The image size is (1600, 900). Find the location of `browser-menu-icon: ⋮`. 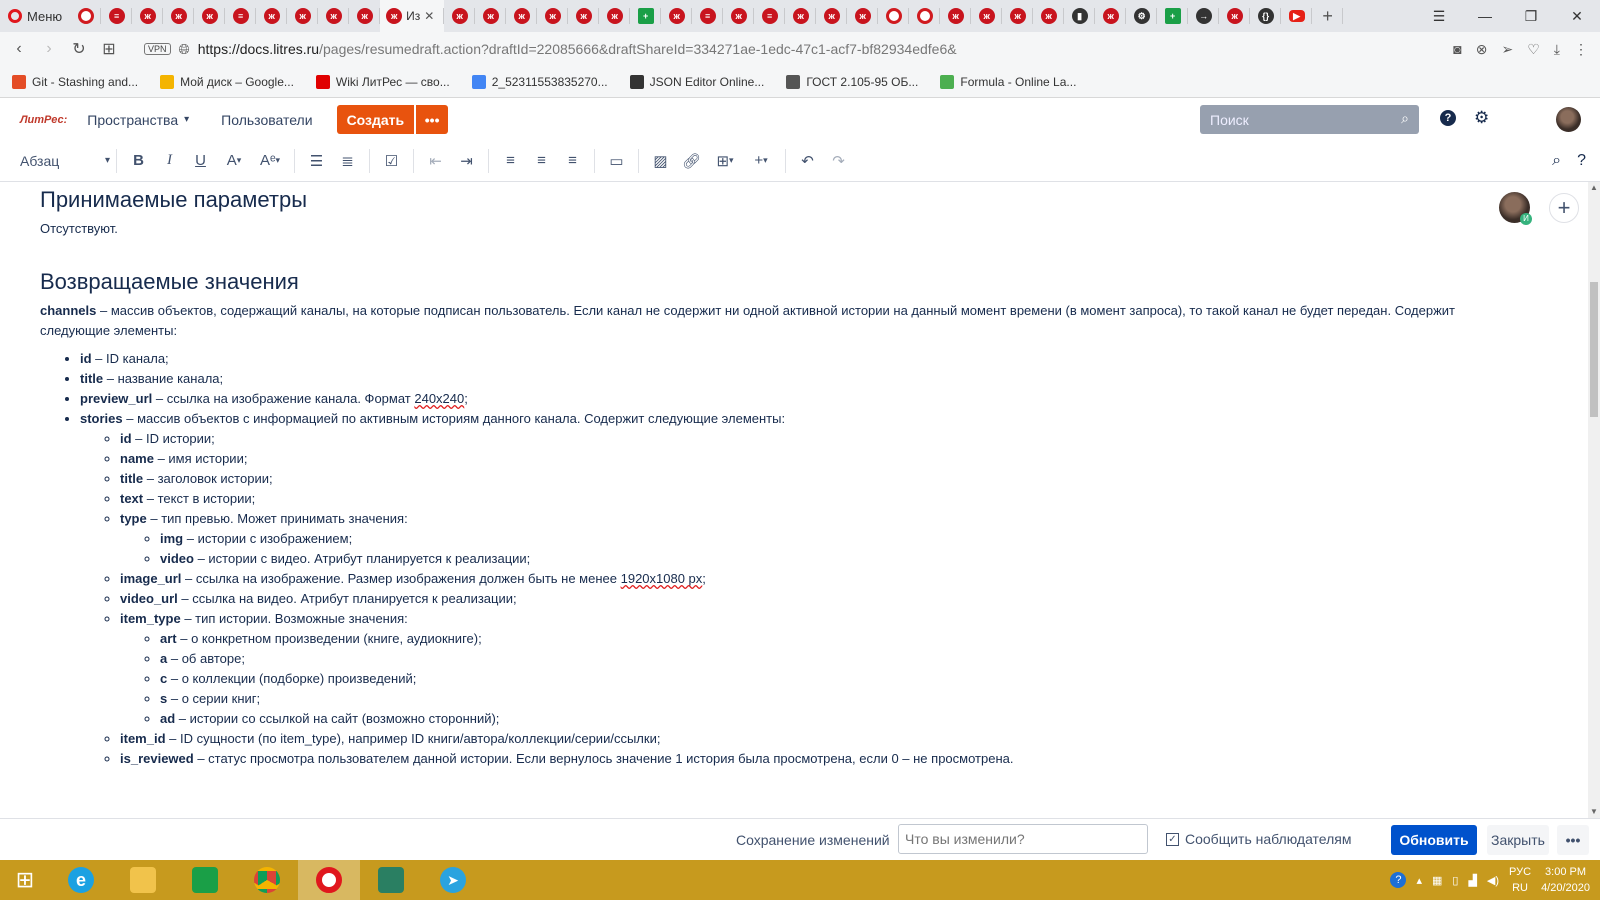

browser-menu-icon: ⋮ is located at coordinates (1581, 49).